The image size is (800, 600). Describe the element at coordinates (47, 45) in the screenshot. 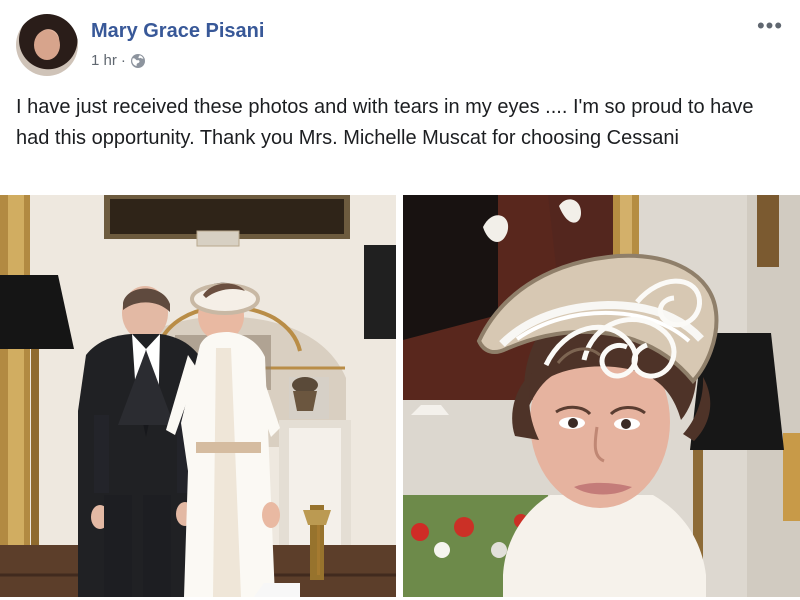

I see `avatar` at that location.